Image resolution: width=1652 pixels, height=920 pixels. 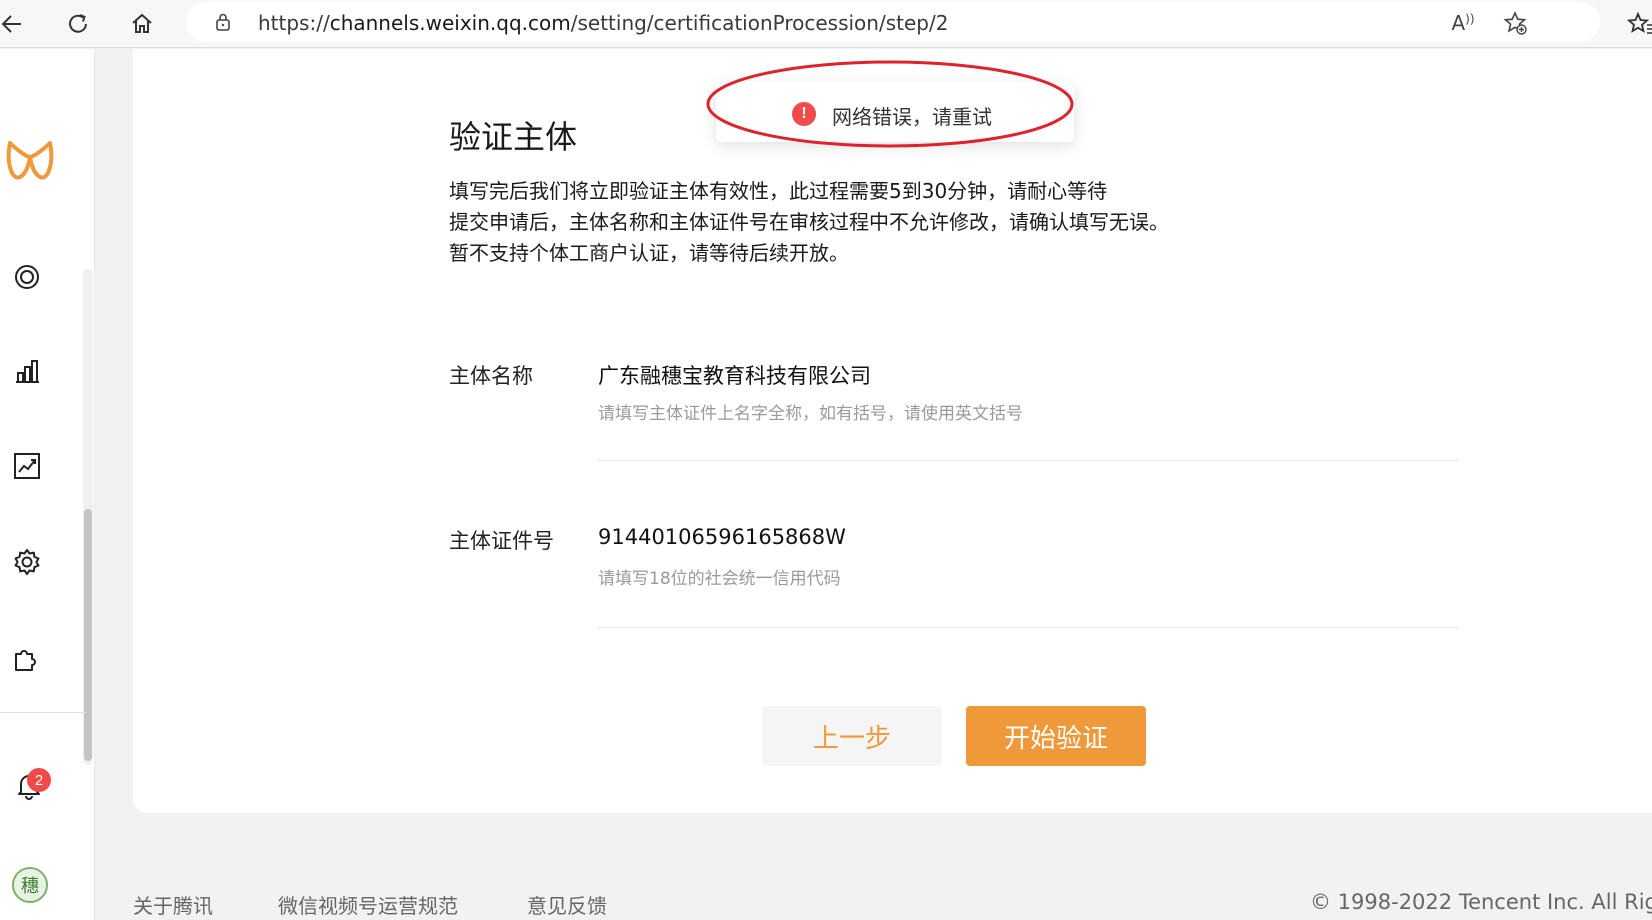 What do you see at coordinates (78, 24) in the screenshot?
I see `refresh-icon` at bounding box center [78, 24].